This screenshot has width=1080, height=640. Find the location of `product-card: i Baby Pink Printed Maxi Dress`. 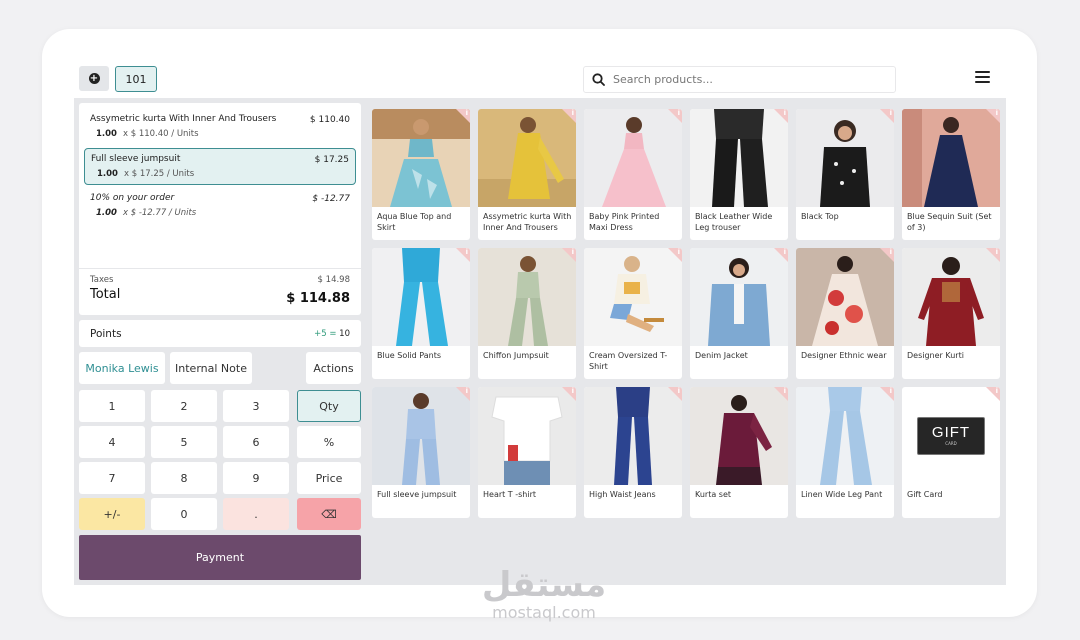

product-card: i Baby Pink Printed Maxi Dress is located at coordinates (633, 174).